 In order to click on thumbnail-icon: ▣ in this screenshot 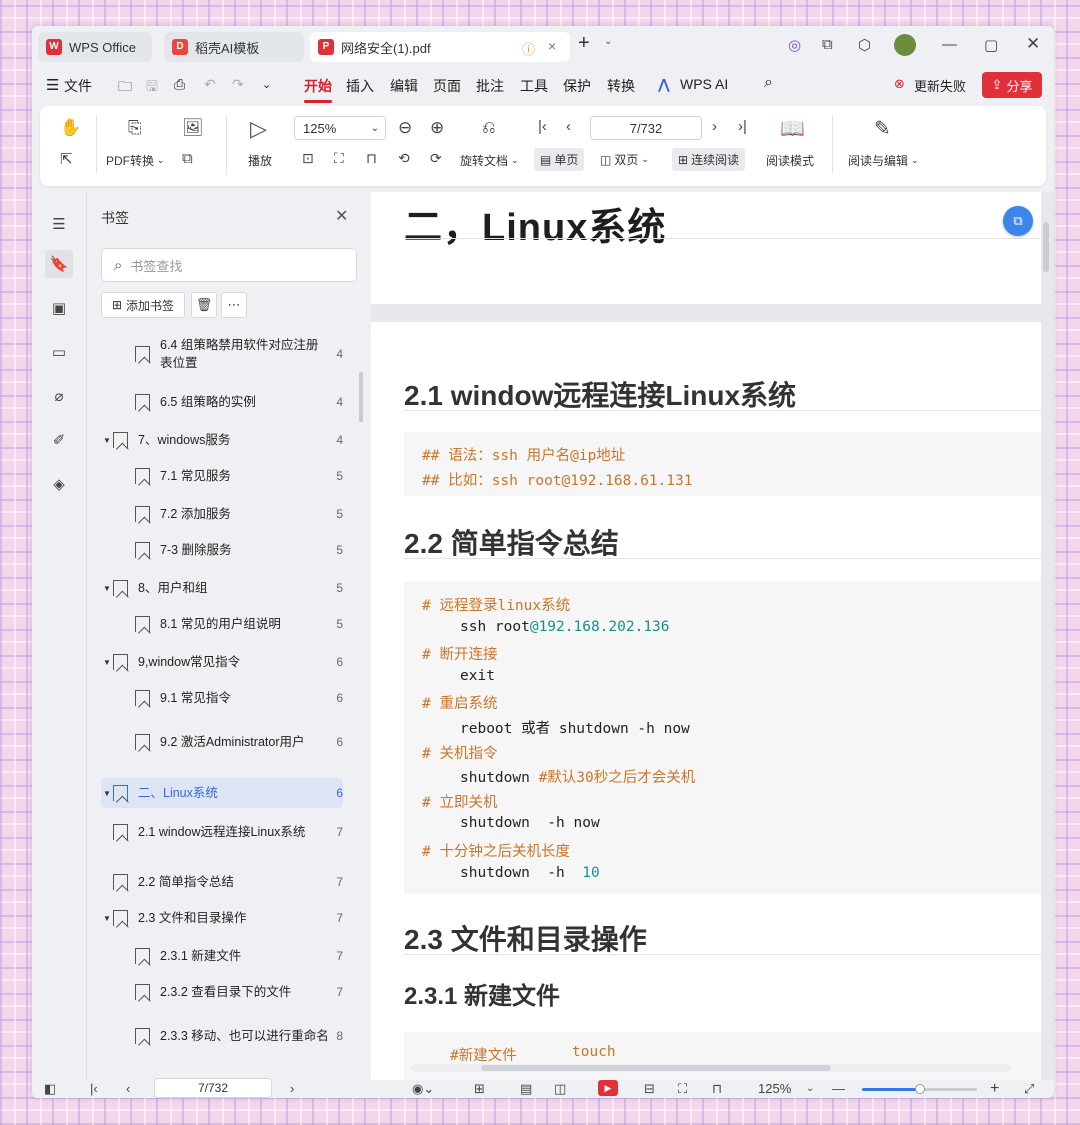, I will do `click(59, 308)`.